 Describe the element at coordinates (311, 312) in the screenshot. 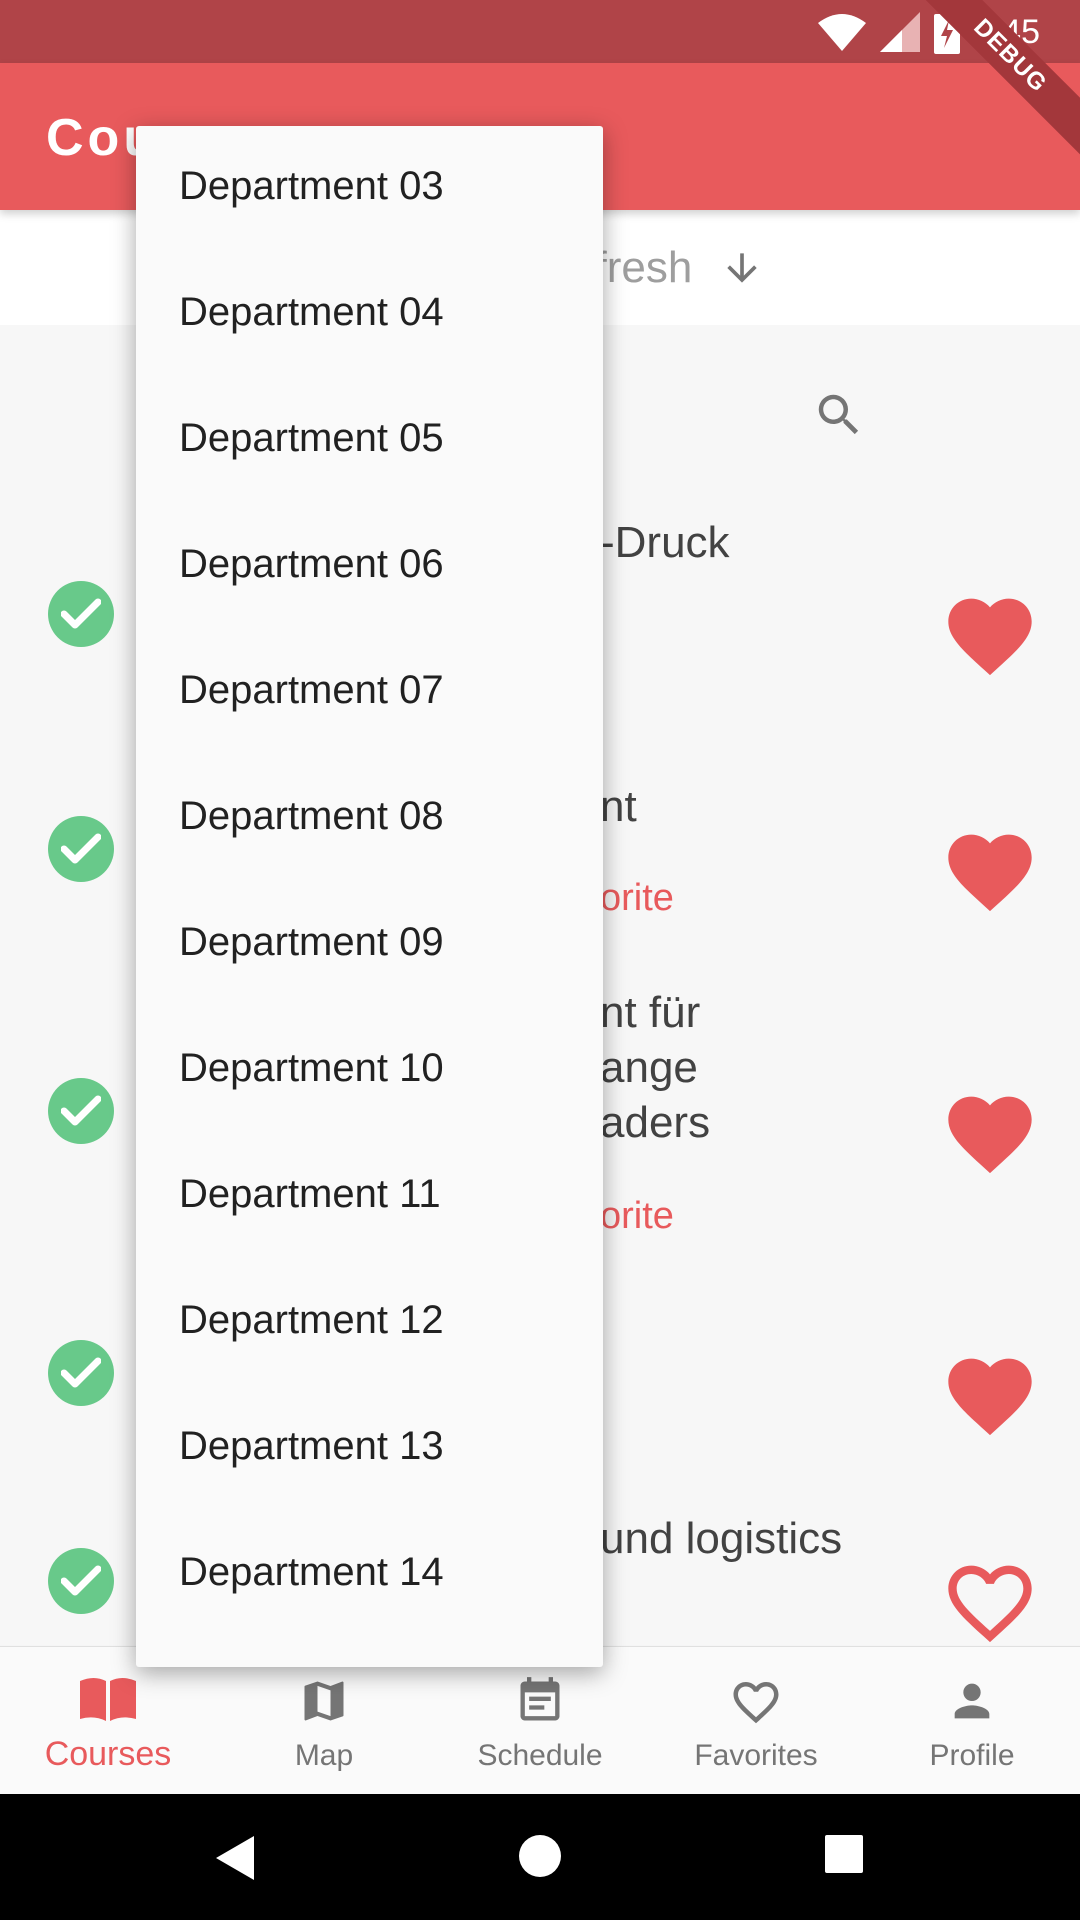

I see `dropdown-item-label: Department 04` at that location.